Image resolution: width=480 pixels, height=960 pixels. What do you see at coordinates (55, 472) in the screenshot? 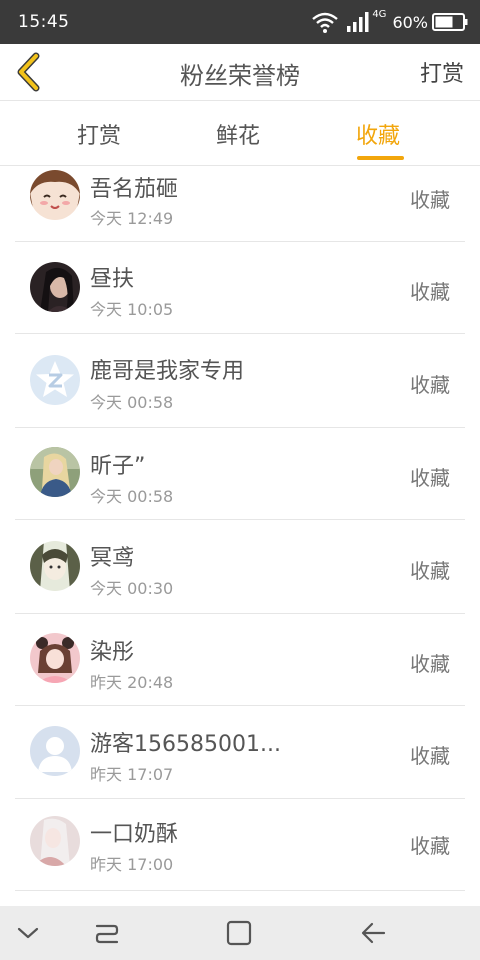
I see `blonde-girl-avatar` at bounding box center [55, 472].